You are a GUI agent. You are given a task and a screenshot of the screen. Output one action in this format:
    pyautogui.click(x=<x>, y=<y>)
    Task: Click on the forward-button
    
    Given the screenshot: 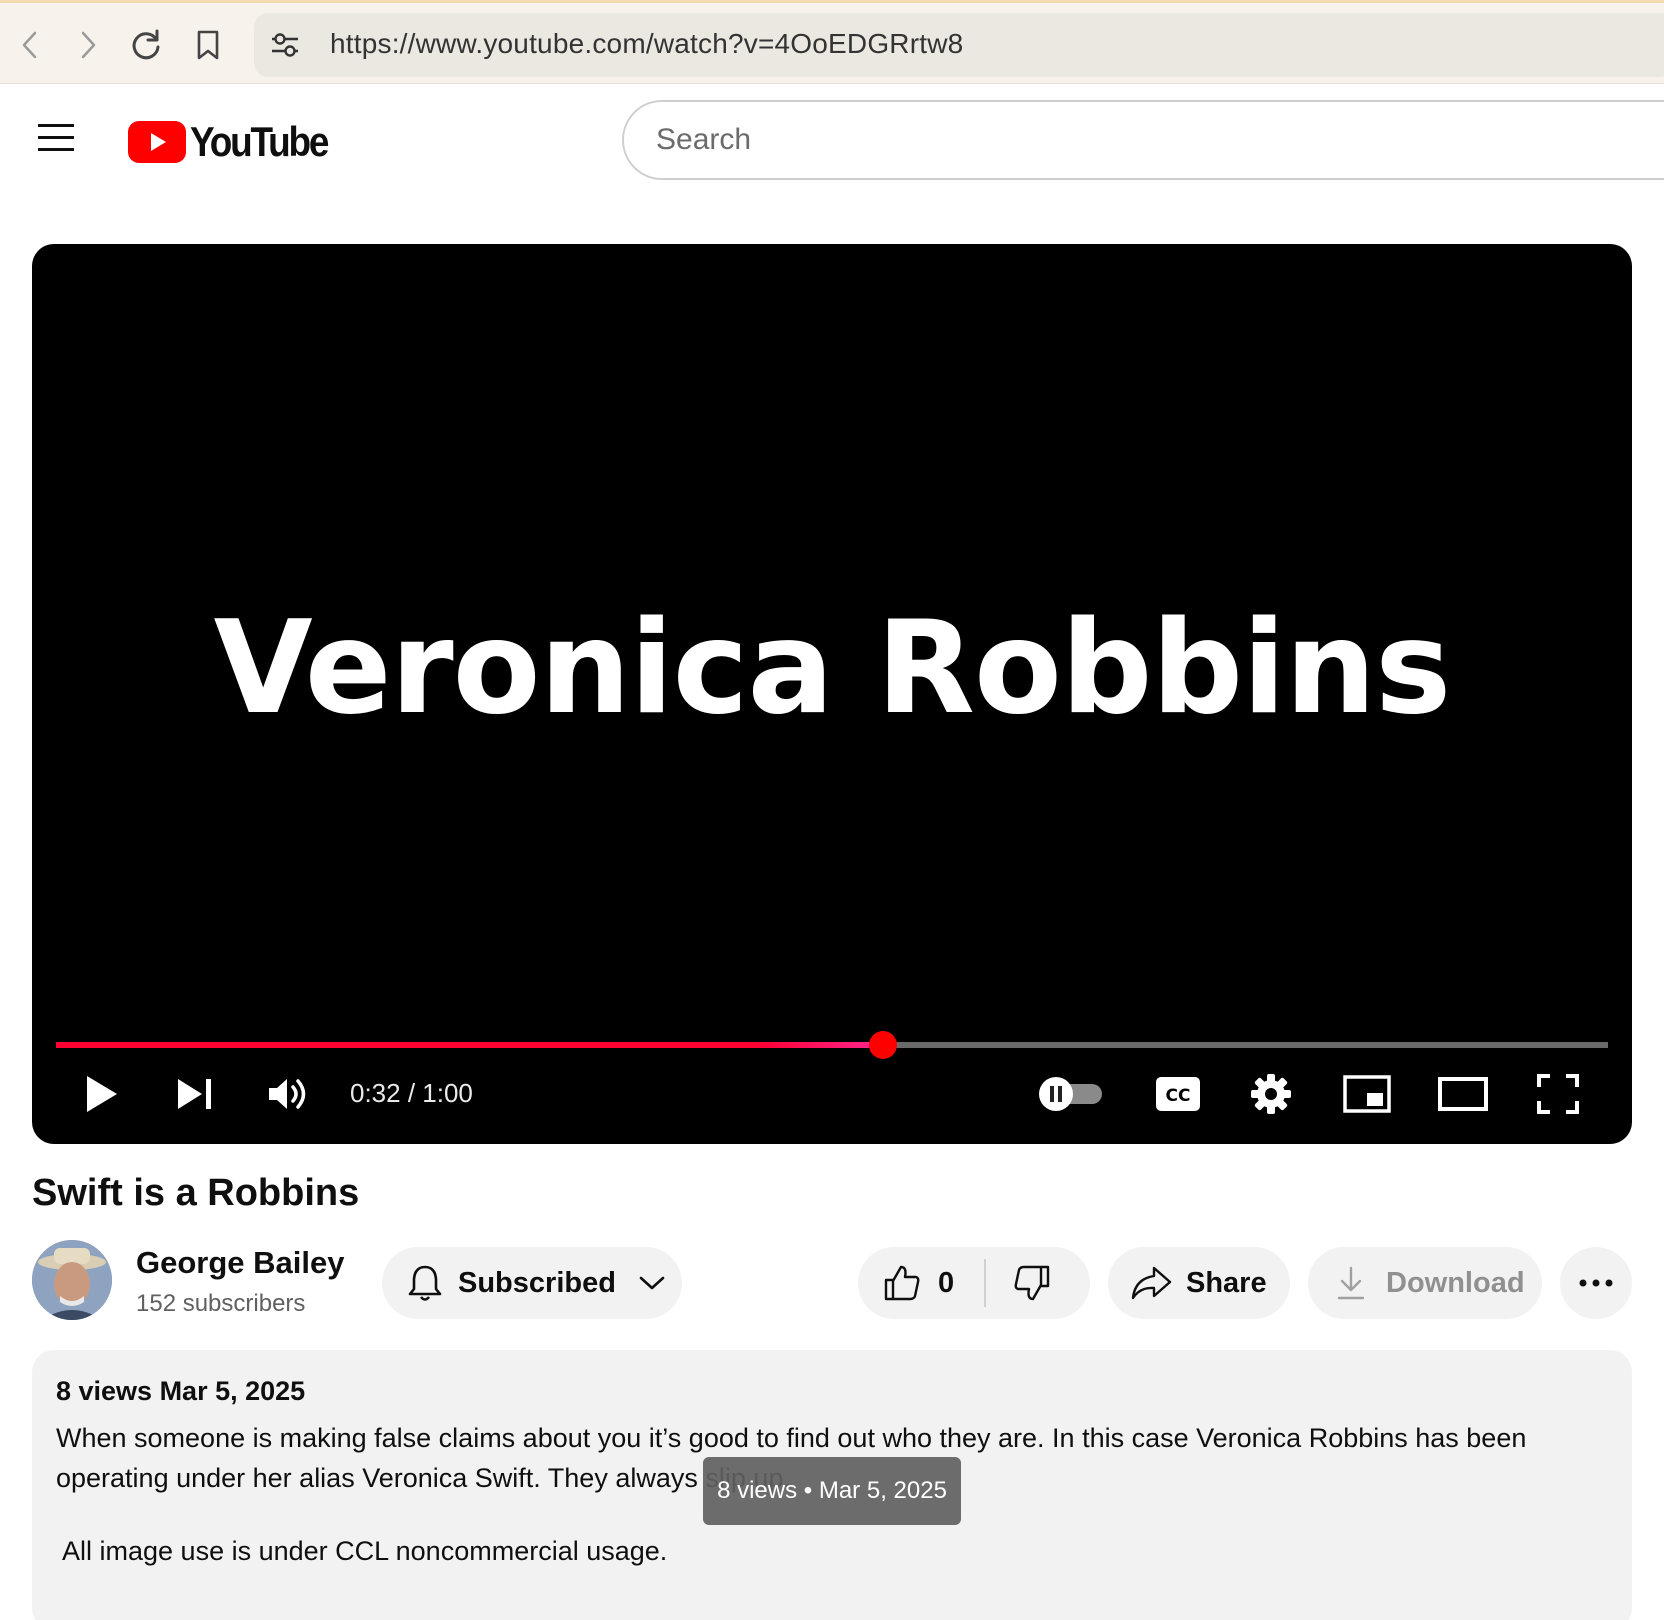 What is the action you would take?
    pyautogui.click(x=88, y=45)
    